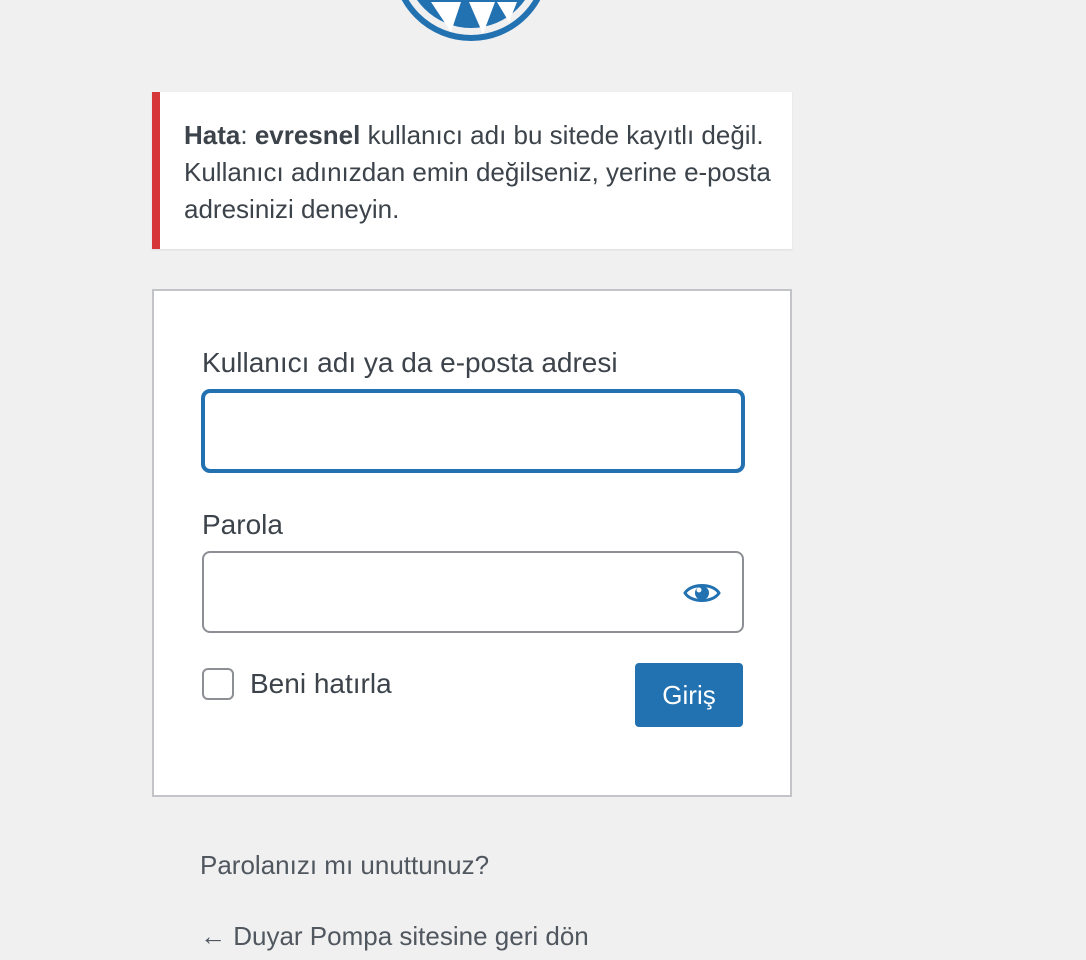 Image resolution: width=1086 pixels, height=960 pixels. I want to click on password-label: Parola, so click(242, 524).